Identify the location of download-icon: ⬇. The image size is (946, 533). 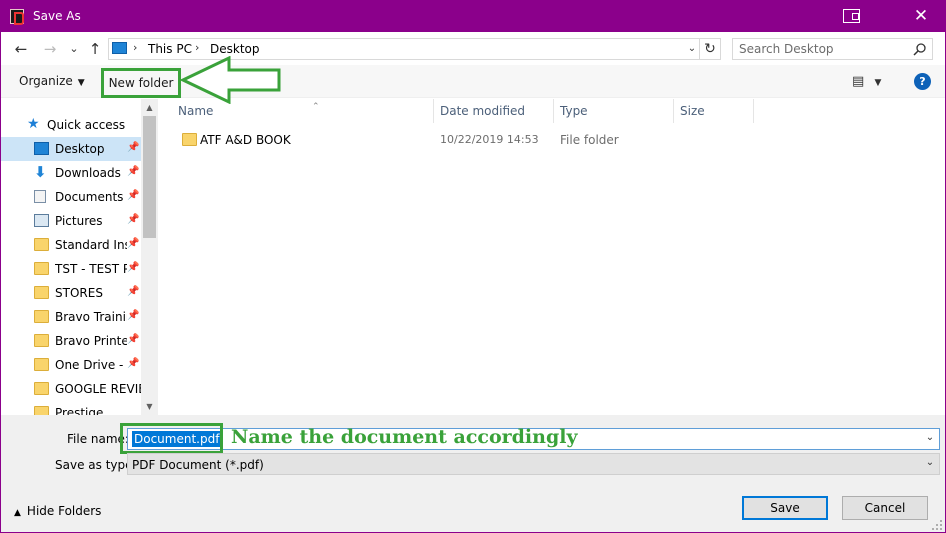
(40, 172).